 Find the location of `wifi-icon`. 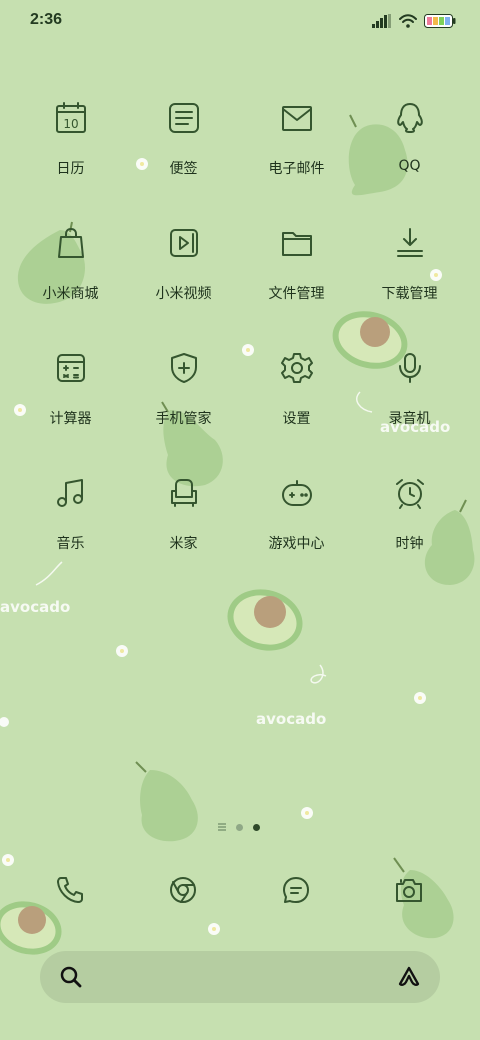

wifi-icon is located at coordinates (408, 21).